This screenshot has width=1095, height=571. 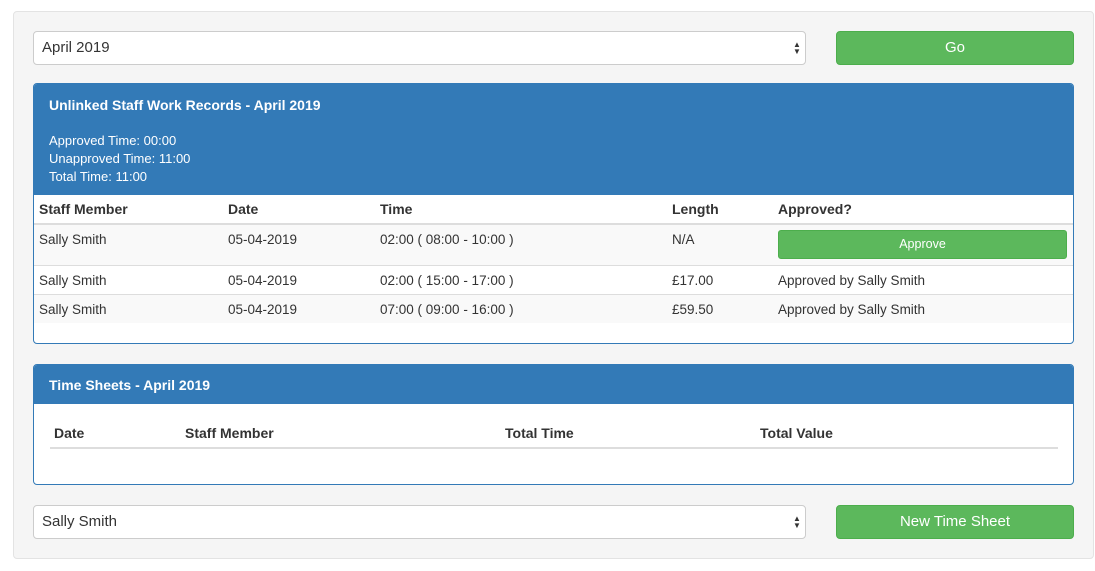 I want to click on timesheets-table: Date Staff Member Total Time Total Value, so click(x=554, y=434).